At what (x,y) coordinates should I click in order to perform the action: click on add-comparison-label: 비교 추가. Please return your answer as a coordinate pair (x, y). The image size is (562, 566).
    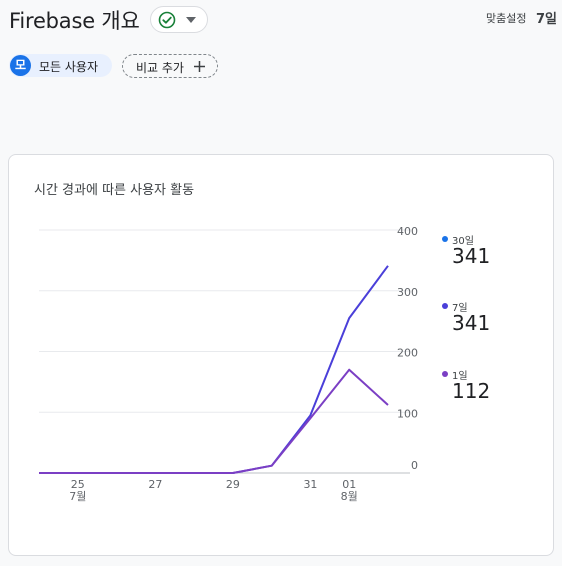
    Looking at the image, I should click on (160, 68).